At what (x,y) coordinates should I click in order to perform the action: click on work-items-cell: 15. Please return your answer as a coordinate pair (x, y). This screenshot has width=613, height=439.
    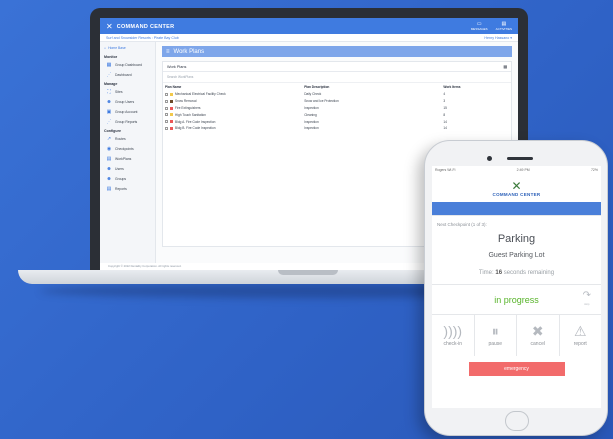
    Looking at the image, I should click on (445, 107).